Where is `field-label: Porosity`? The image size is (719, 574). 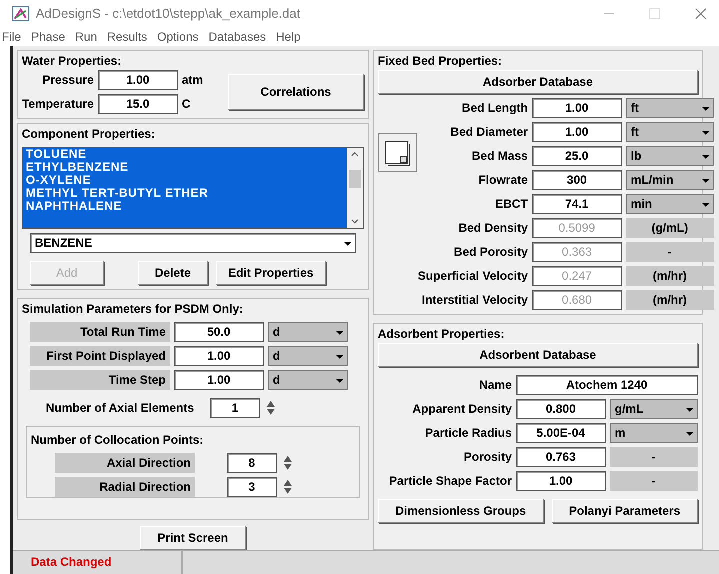
field-label: Porosity is located at coordinates (487, 457).